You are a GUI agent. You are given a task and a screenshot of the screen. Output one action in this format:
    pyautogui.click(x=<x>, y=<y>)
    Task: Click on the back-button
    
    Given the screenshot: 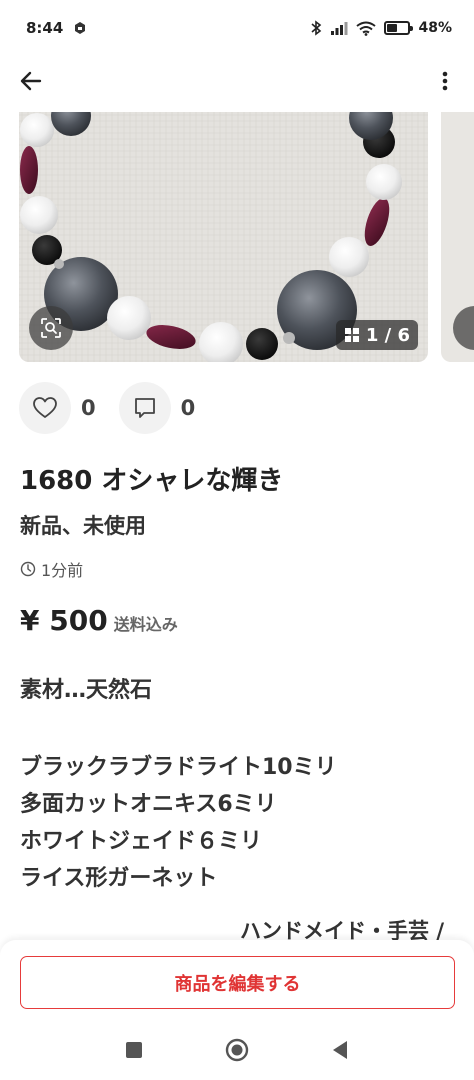 What is the action you would take?
    pyautogui.click(x=31, y=81)
    